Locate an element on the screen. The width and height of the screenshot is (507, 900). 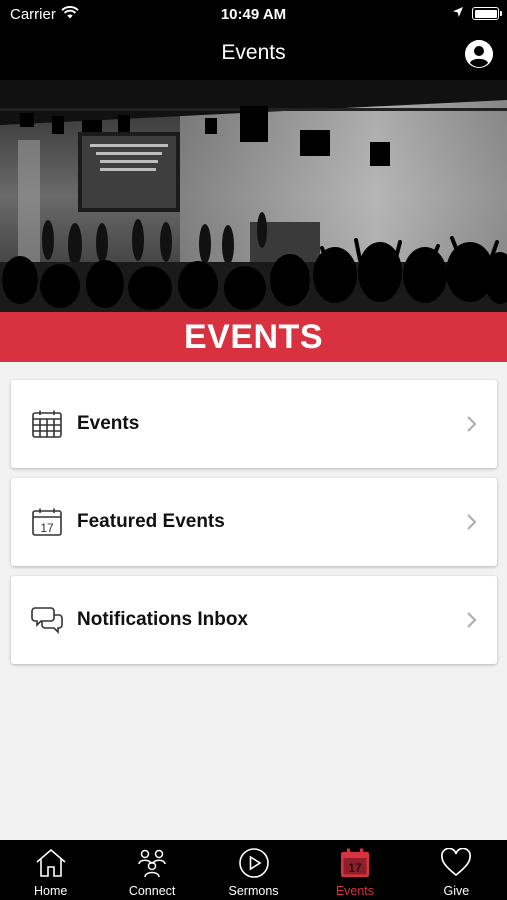
tab-bar: Home Connect Sermons 17 Events Give is located at coordinates (253, 870).